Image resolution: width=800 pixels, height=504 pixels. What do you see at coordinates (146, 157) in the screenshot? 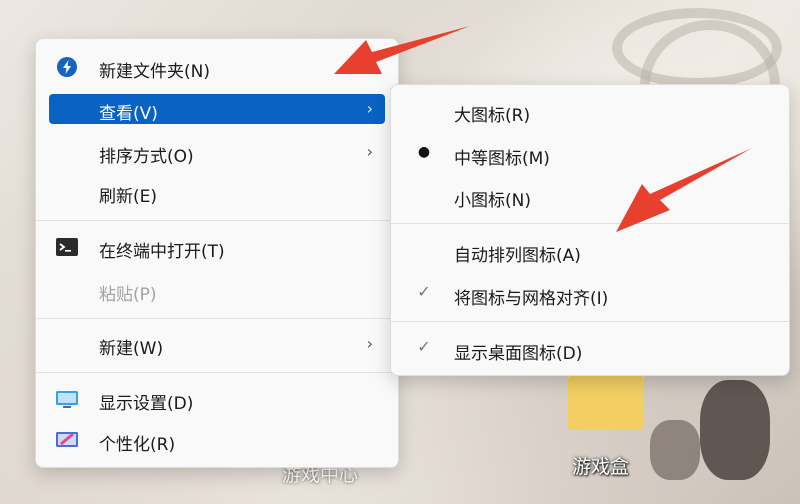
I see `menu-item-label: 排序方式(O)` at bounding box center [146, 157].